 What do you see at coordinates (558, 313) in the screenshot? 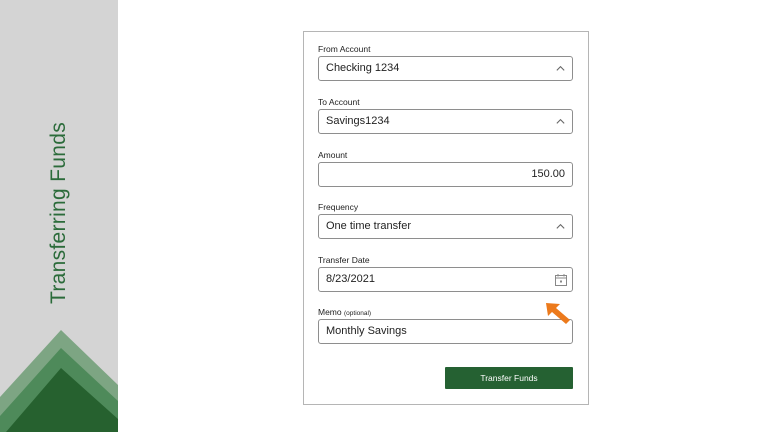
I see `arrow-pointer-icon` at bounding box center [558, 313].